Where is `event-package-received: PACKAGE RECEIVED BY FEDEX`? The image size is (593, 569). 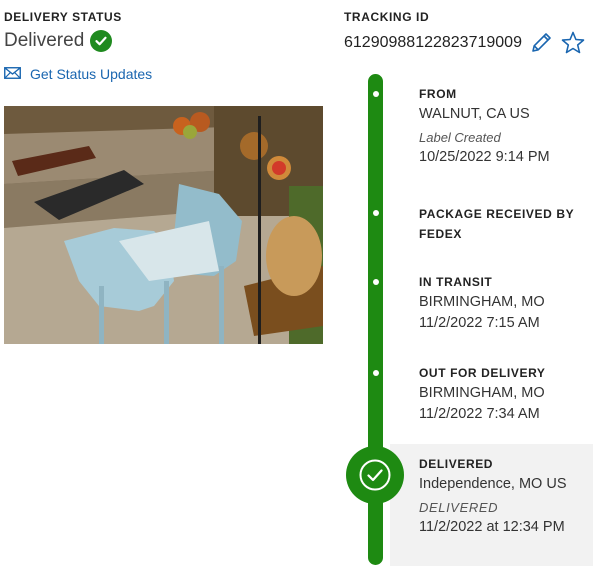 event-package-received: PACKAGE RECEIVED BY FEDEX is located at coordinates (501, 224).